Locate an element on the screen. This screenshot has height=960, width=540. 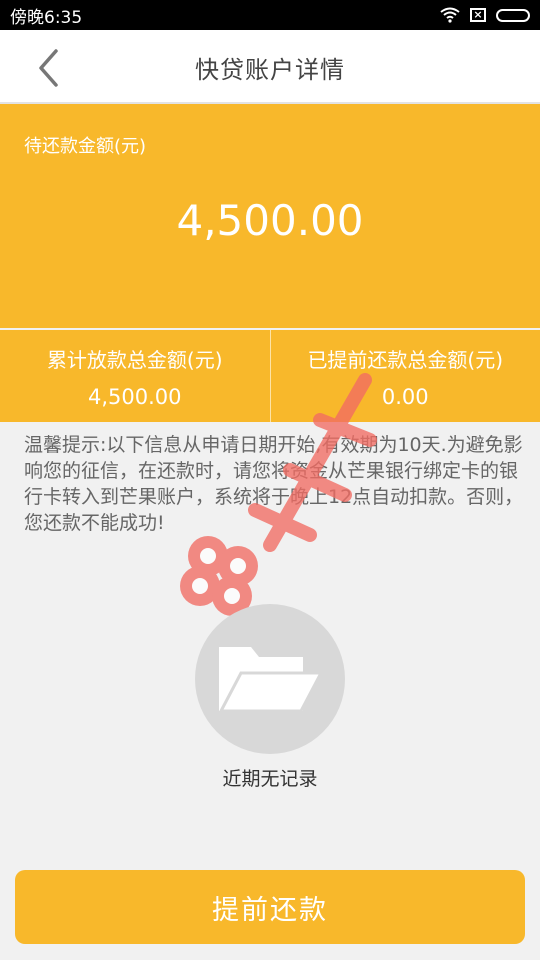
loan-stats: 累计放款总金额(元) 4,500.00 已提前还款总金额(元) 0.00 is located at coordinates (270, 376).